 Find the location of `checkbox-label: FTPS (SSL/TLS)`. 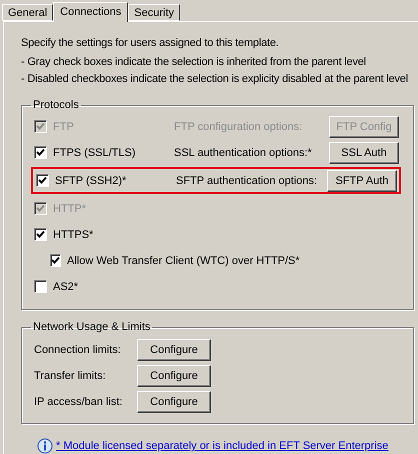

checkbox-label: FTPS (SSL/TLS) is located at coordinates (94, 152).